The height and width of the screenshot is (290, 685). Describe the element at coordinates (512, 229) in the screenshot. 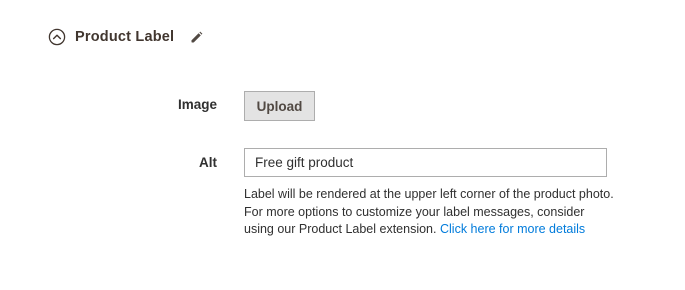

I see `details-link: Click here for more details` at that location.